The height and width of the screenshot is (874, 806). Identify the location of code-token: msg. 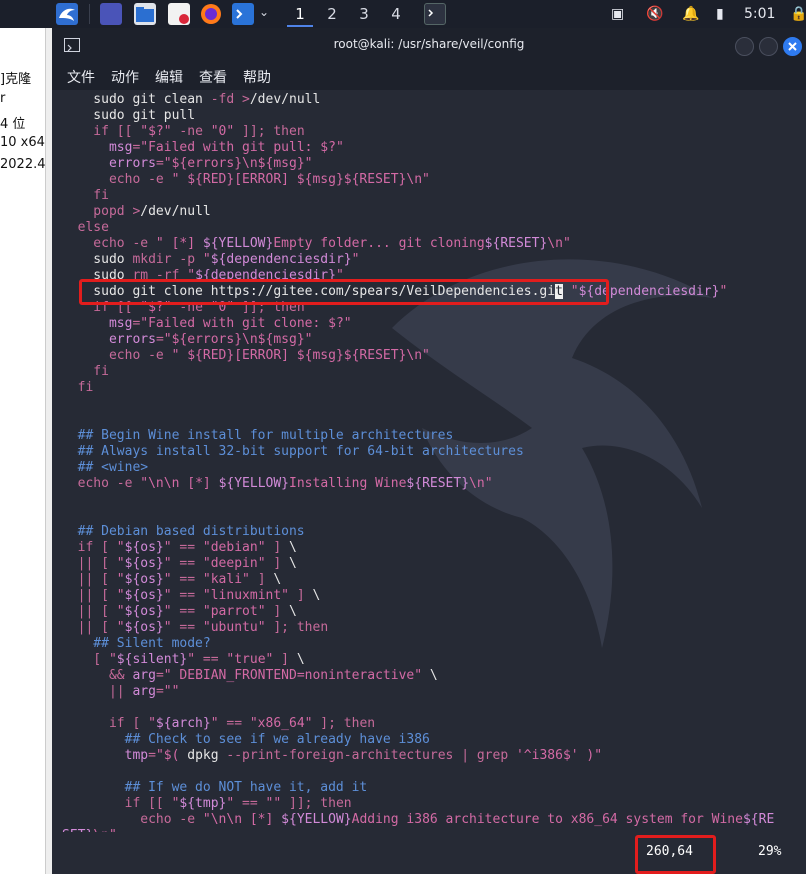
(120, 323).